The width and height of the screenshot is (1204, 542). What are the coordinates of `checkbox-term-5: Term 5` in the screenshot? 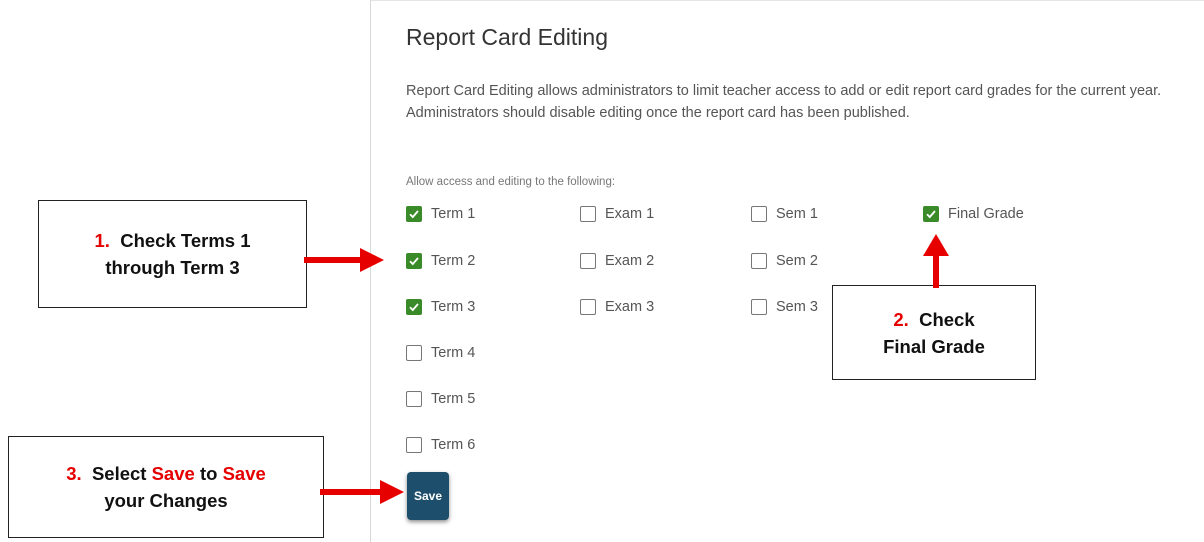 It's located at (440, 399).